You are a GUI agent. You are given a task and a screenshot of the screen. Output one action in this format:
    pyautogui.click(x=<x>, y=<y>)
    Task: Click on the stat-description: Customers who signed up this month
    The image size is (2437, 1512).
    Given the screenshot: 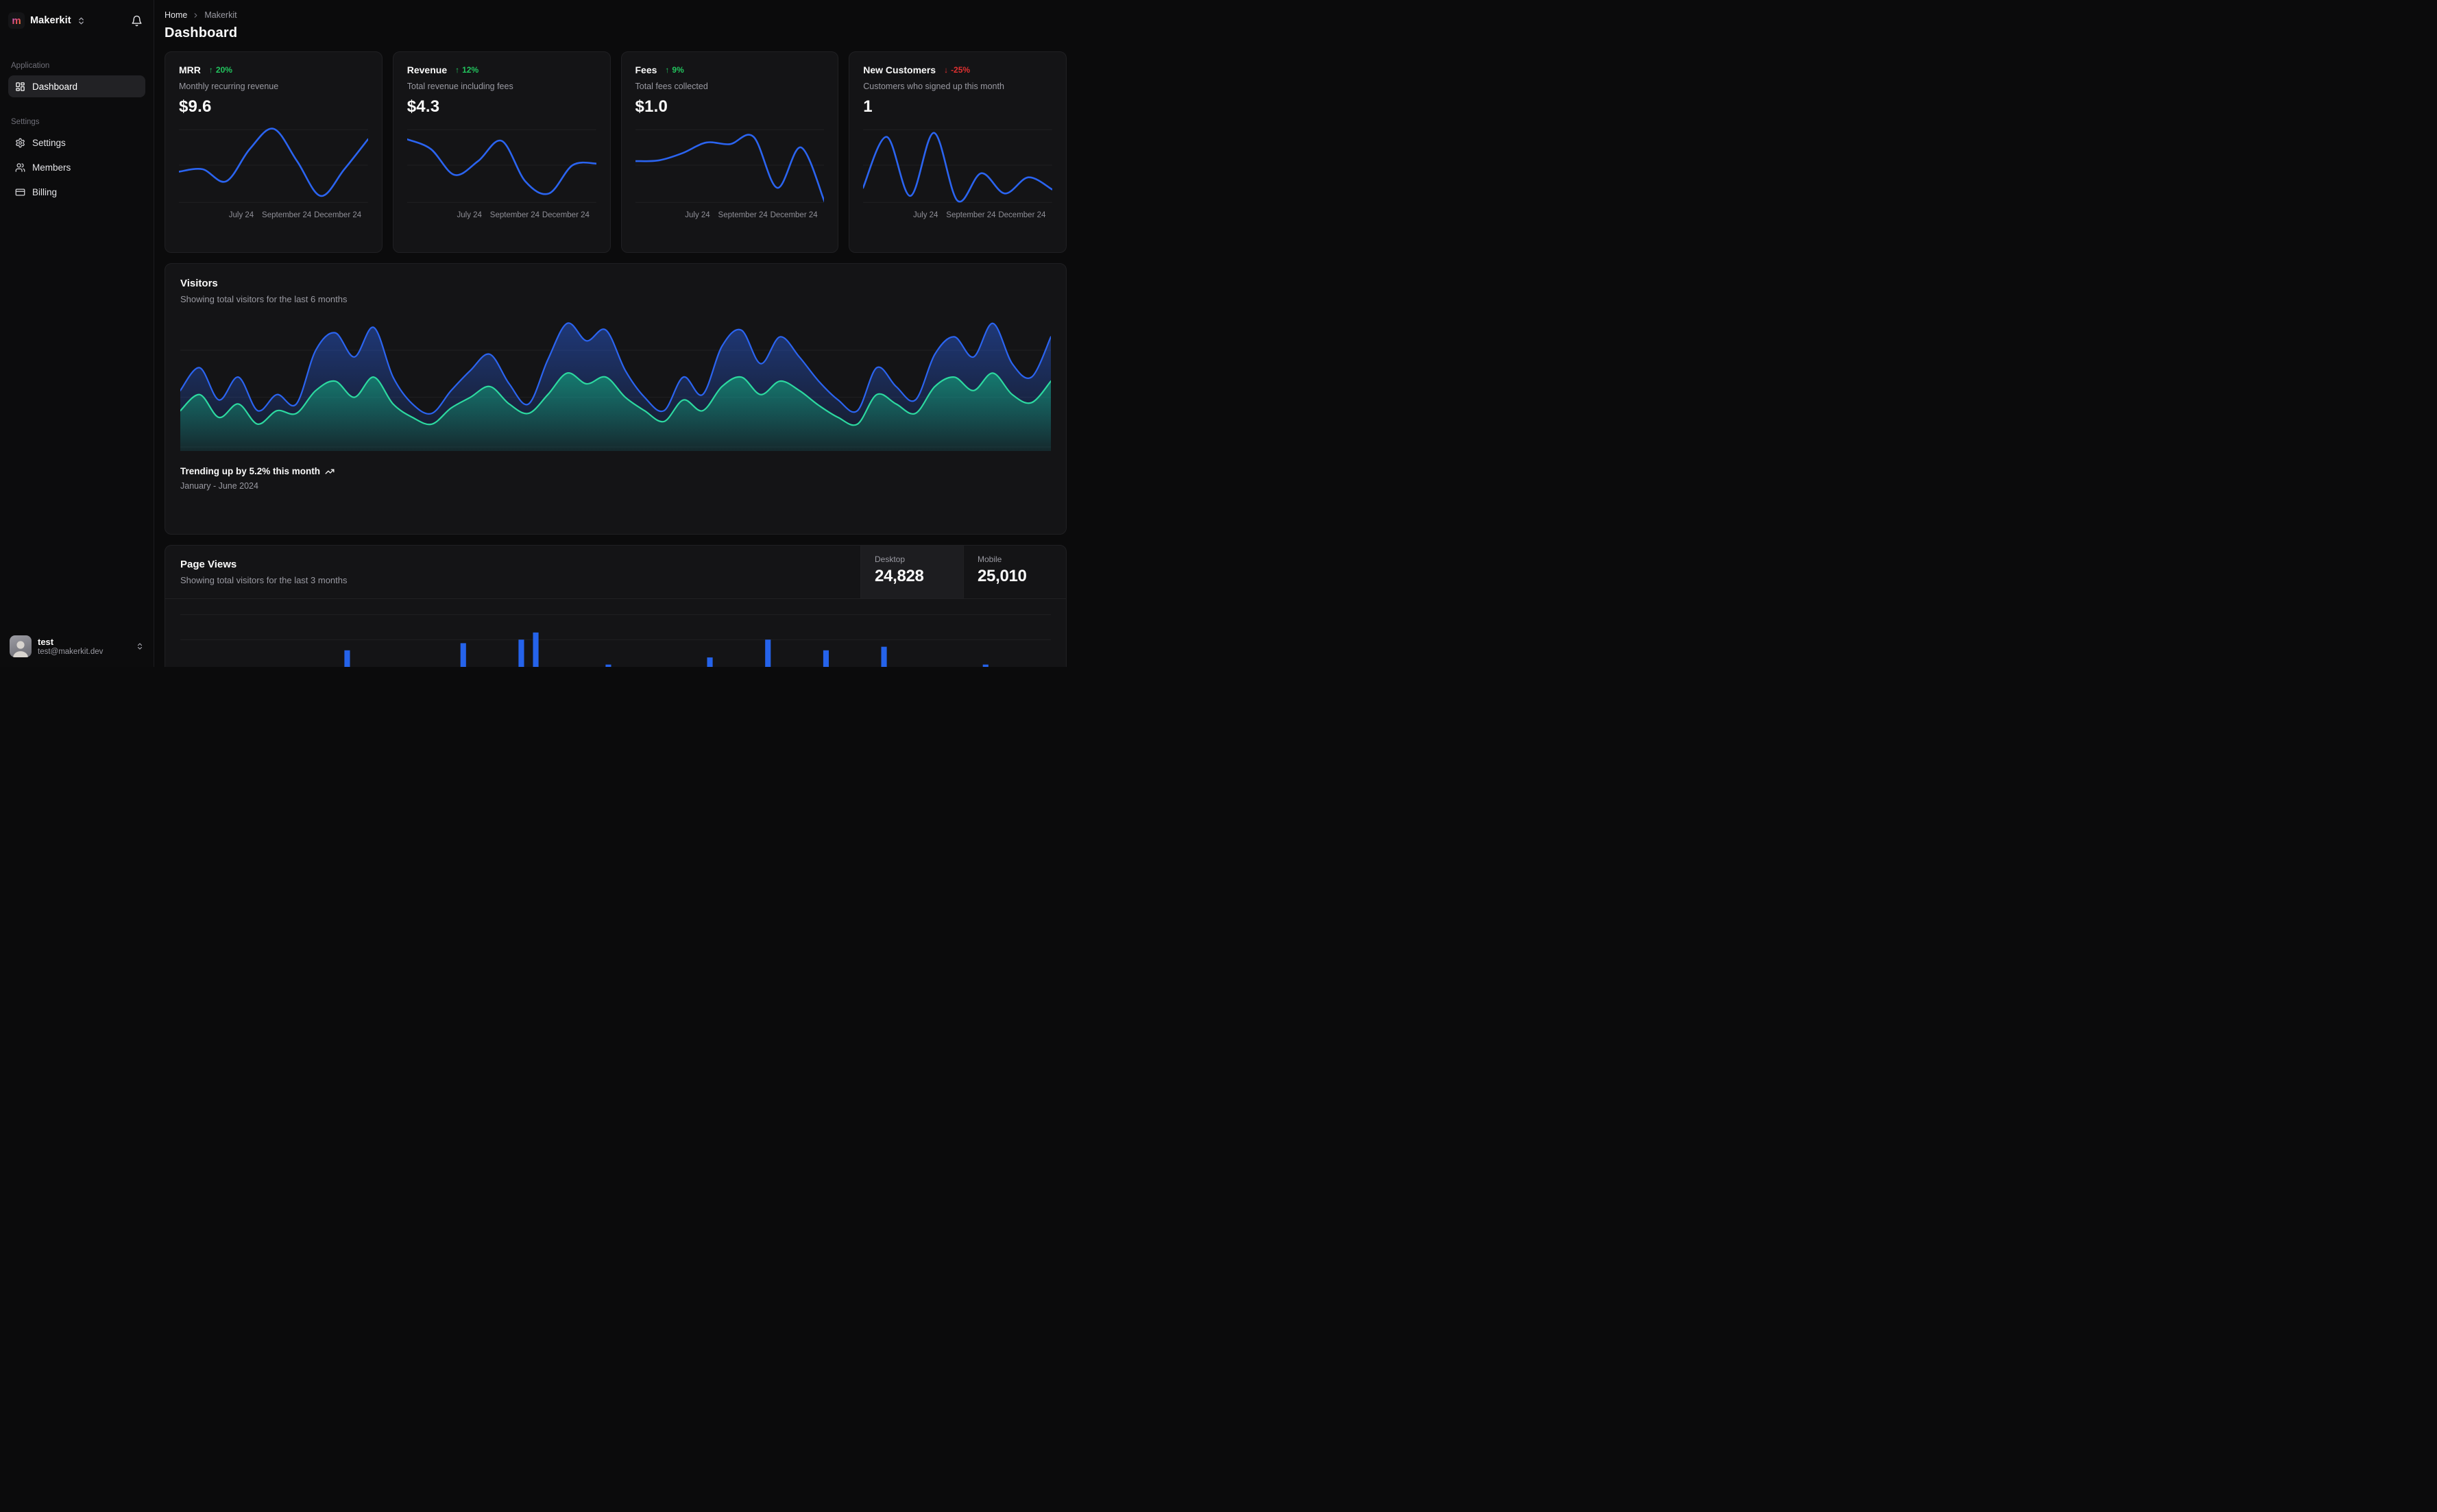 What is the action you would take?
    pyautogui.click(x=933, y=86)
    